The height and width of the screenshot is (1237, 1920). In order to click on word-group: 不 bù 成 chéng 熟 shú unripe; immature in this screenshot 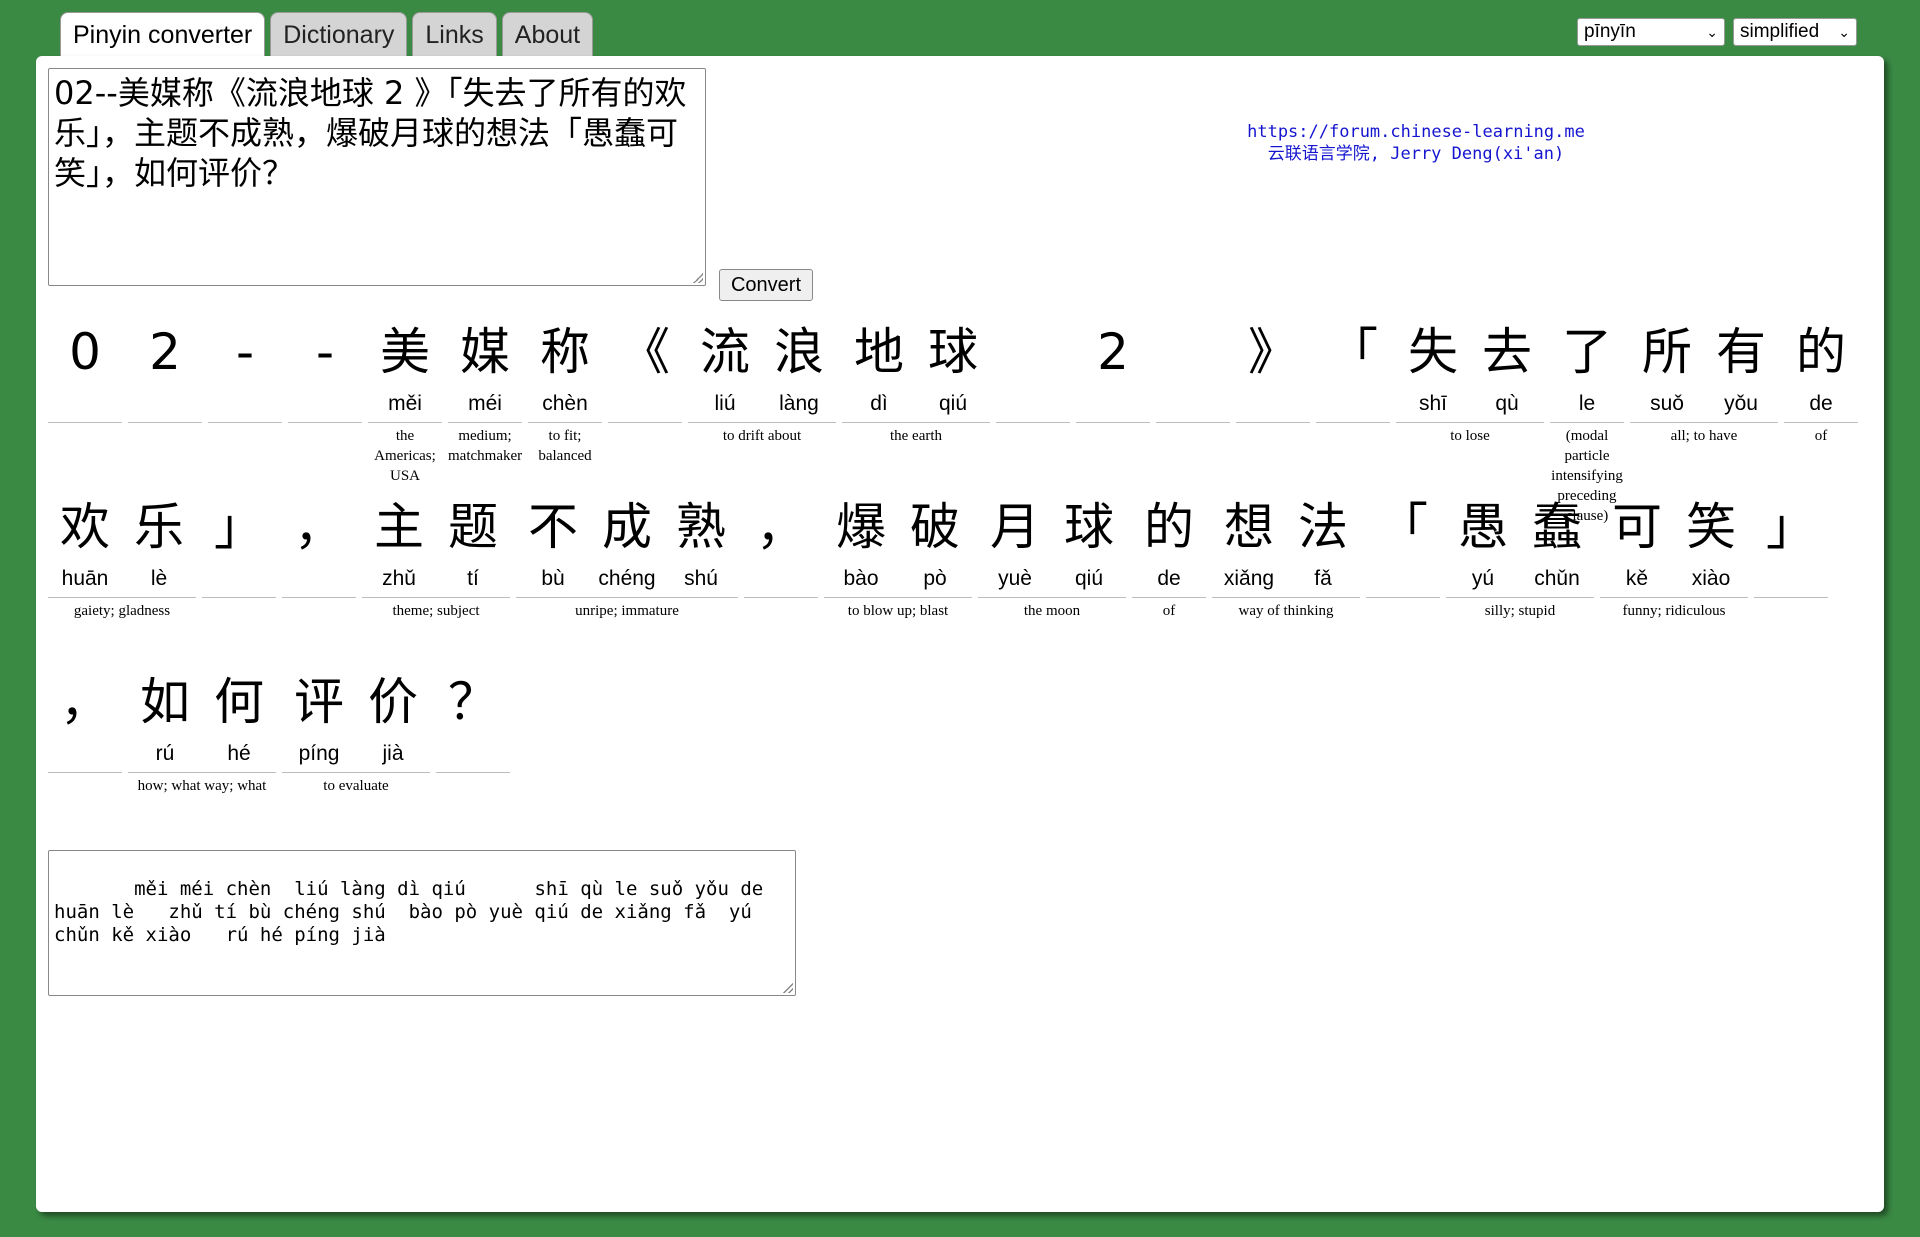, I will do `click(627, 555)`.